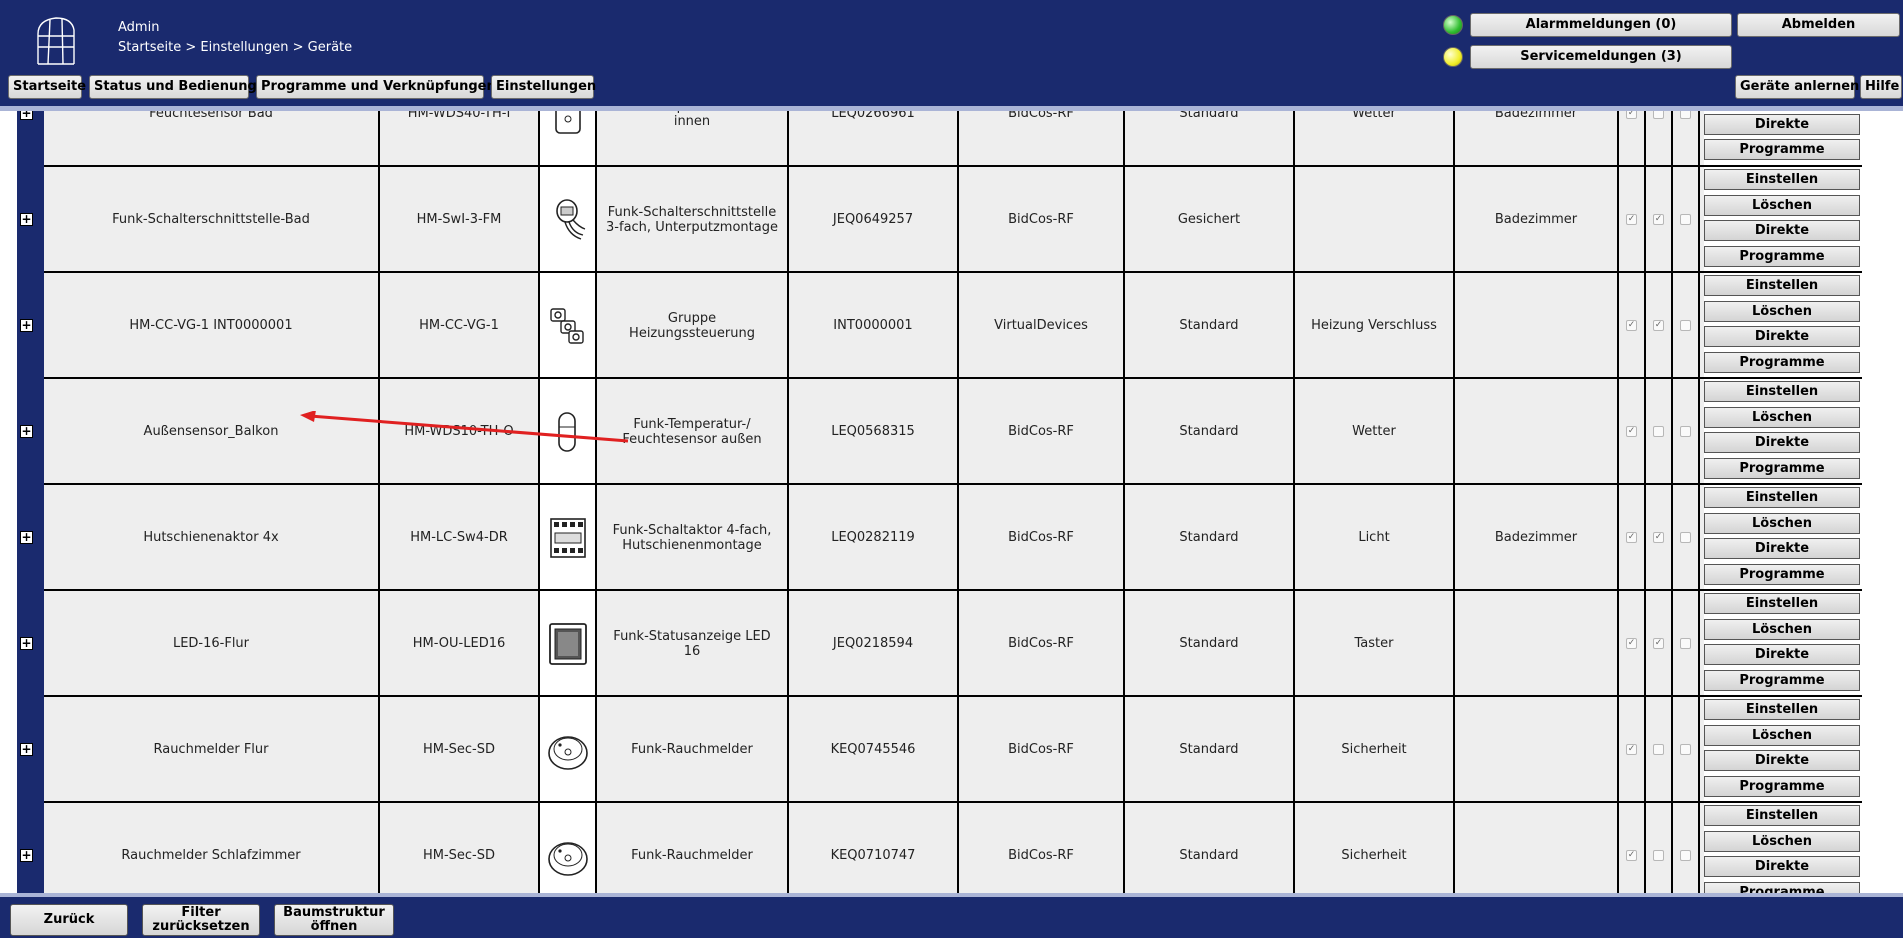 This screenshot has height=938, width=1903. What do you see at coordinates (874, 643) in the screenshot?
I see `device-serial: JEQ0218594` at bounding box center [874, 643].